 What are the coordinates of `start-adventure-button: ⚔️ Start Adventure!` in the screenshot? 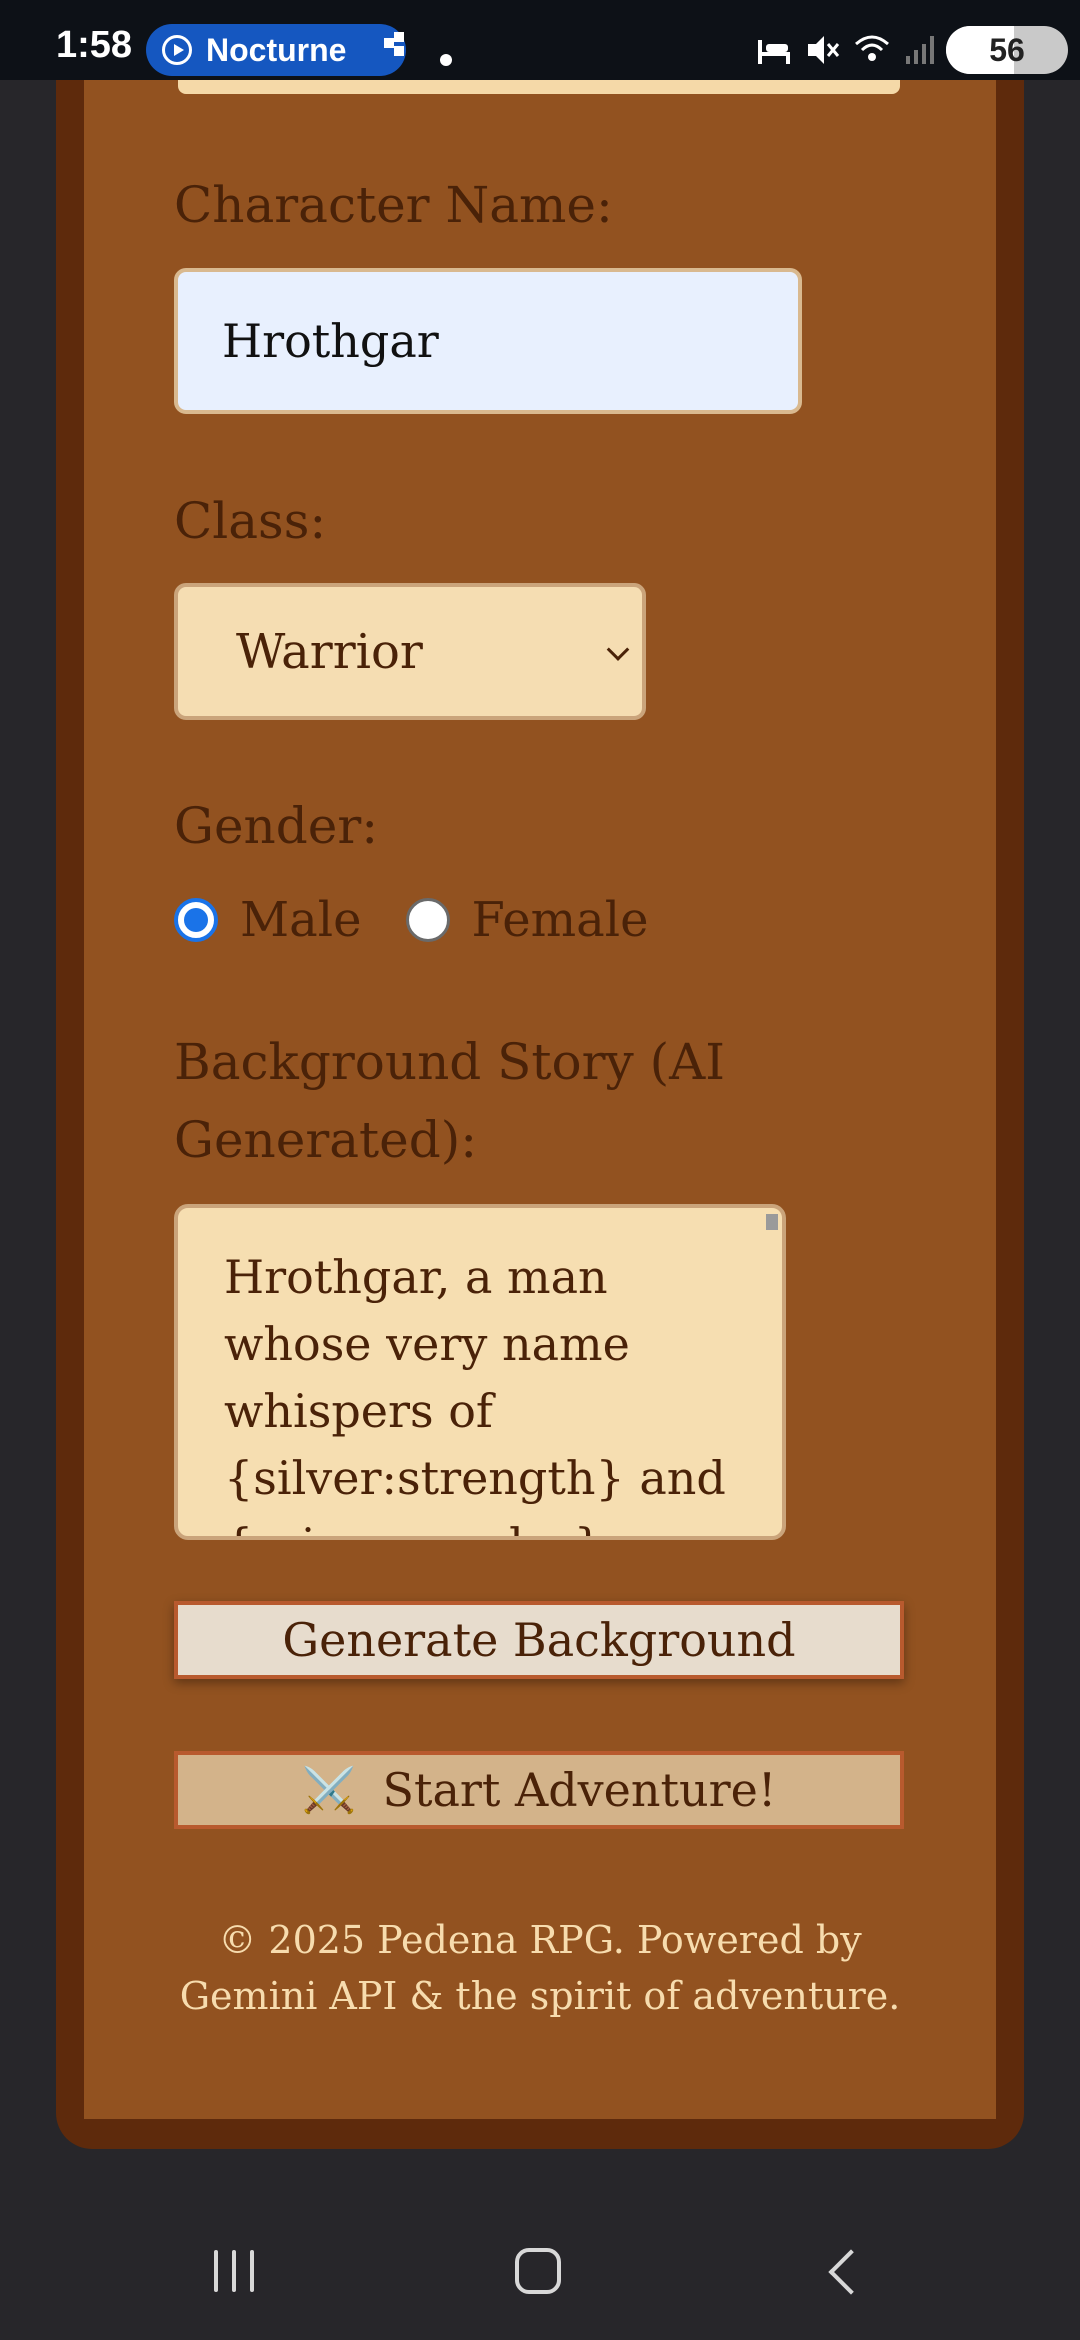 It's located at (539, 1790).